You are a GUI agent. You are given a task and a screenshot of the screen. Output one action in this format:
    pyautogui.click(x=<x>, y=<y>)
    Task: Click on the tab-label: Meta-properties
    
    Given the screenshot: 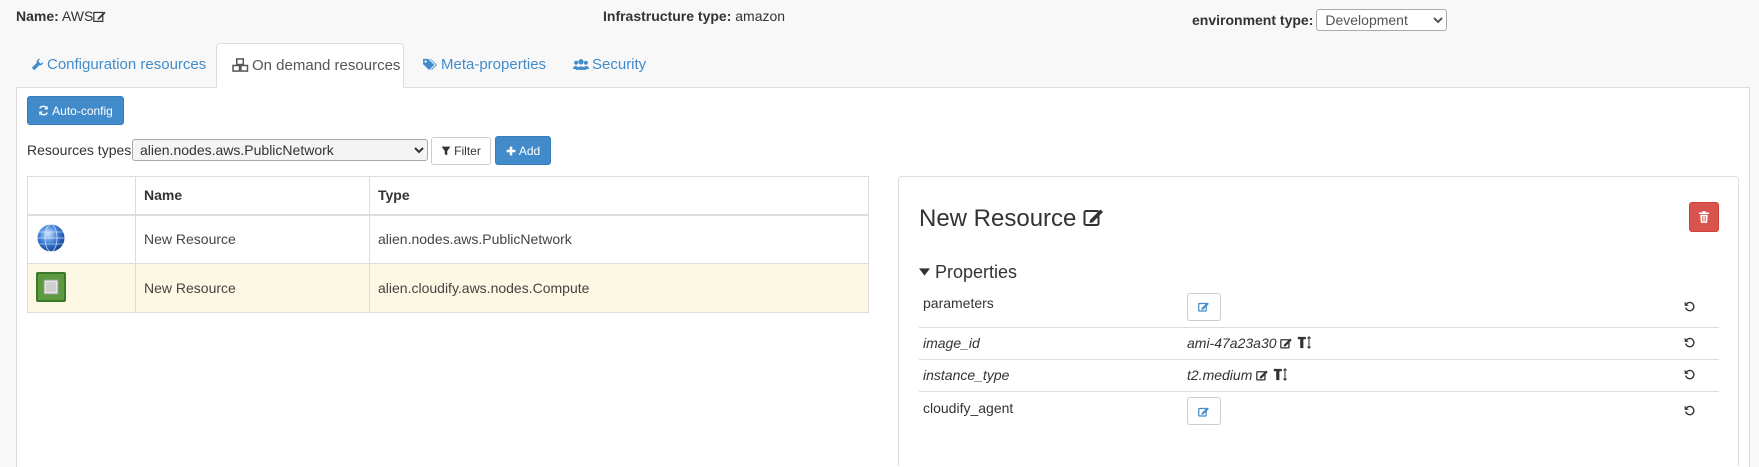 What is the action you would take?
    pyautogui.click(x=494, y=64)
    